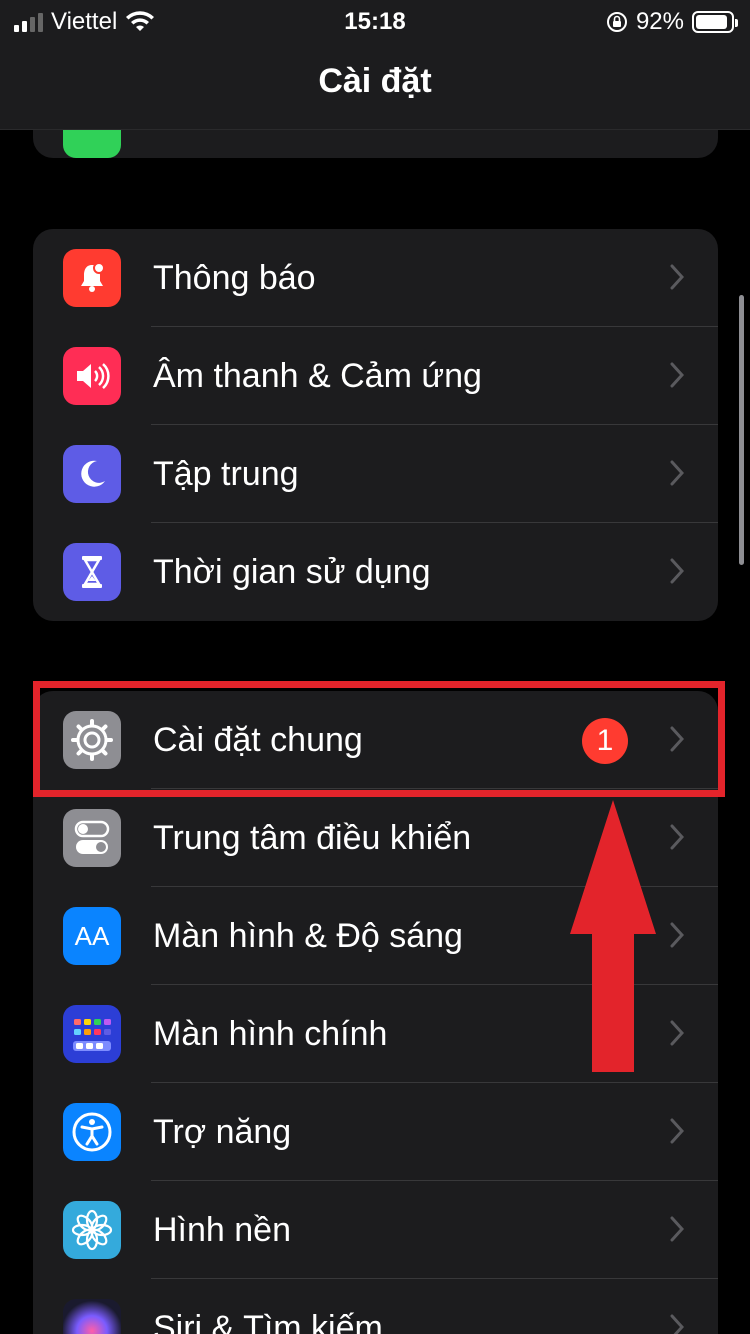  I want to click on orientation-lock-icon, so click(616, 22).